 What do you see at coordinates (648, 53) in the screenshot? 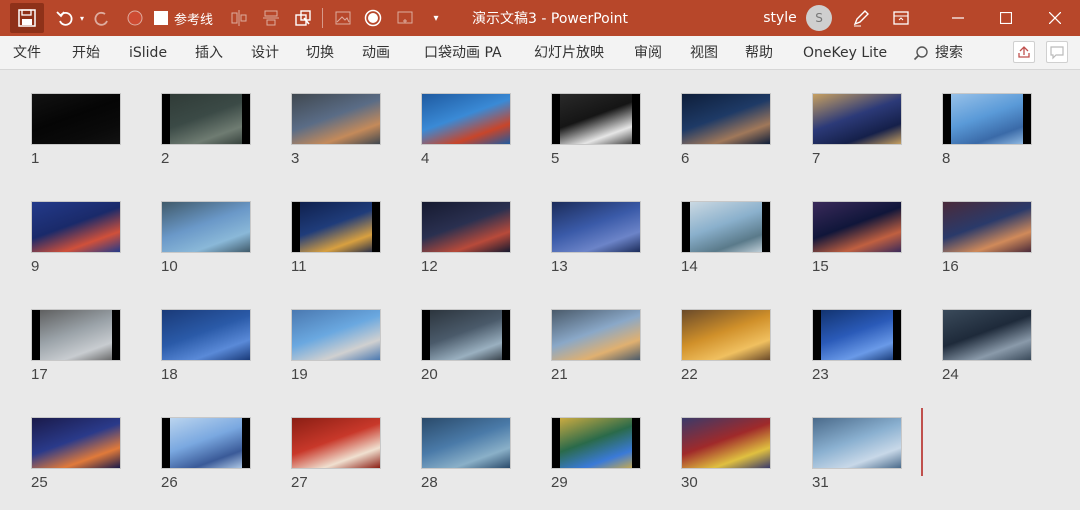
I see `tab-review: 审阅` at bounding box center [648, 53].